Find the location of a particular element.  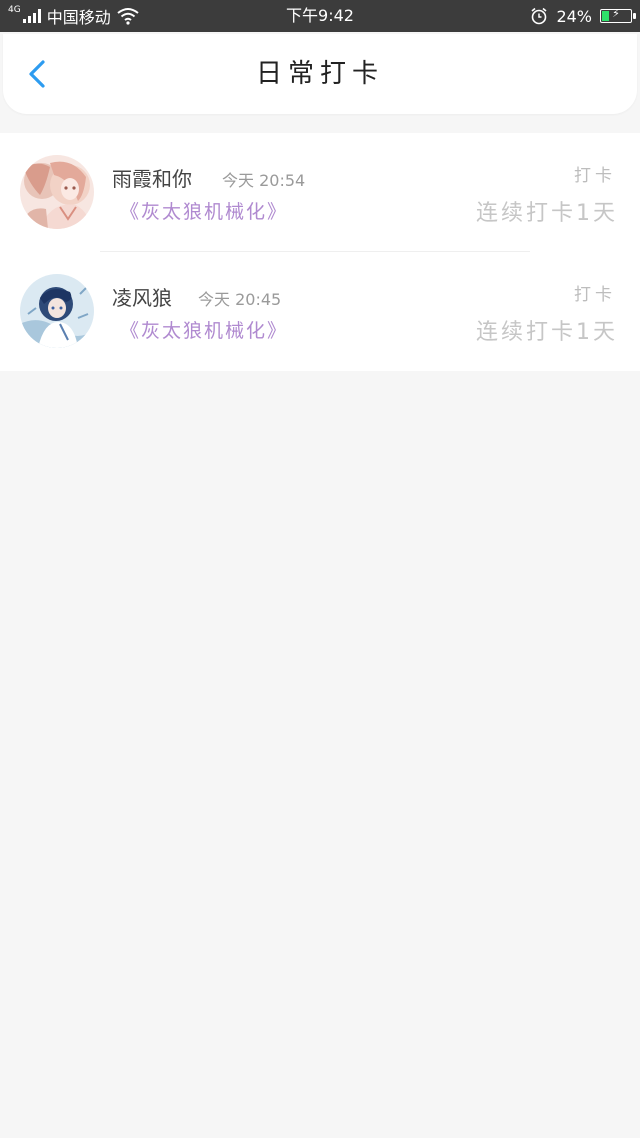

user-name: 凌风狼 is located at coordinates (142, 298).